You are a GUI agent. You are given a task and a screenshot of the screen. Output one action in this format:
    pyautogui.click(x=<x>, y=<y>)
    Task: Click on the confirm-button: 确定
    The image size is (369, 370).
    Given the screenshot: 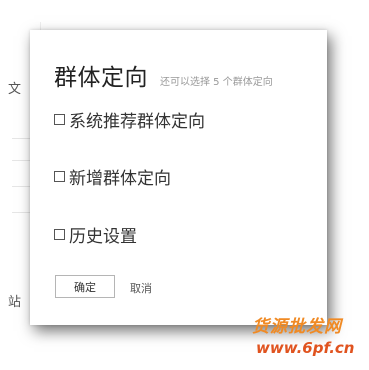 What is the action you would take?
    pyautogui.click(x=85, y=286)
    